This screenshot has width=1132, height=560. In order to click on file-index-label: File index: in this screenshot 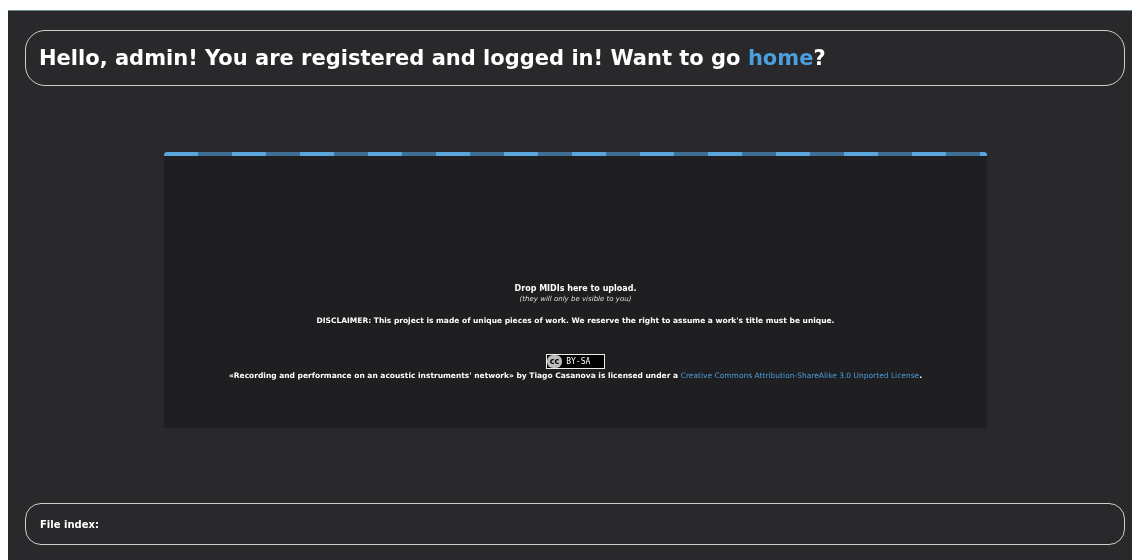, I will do `click(69, 524)`.